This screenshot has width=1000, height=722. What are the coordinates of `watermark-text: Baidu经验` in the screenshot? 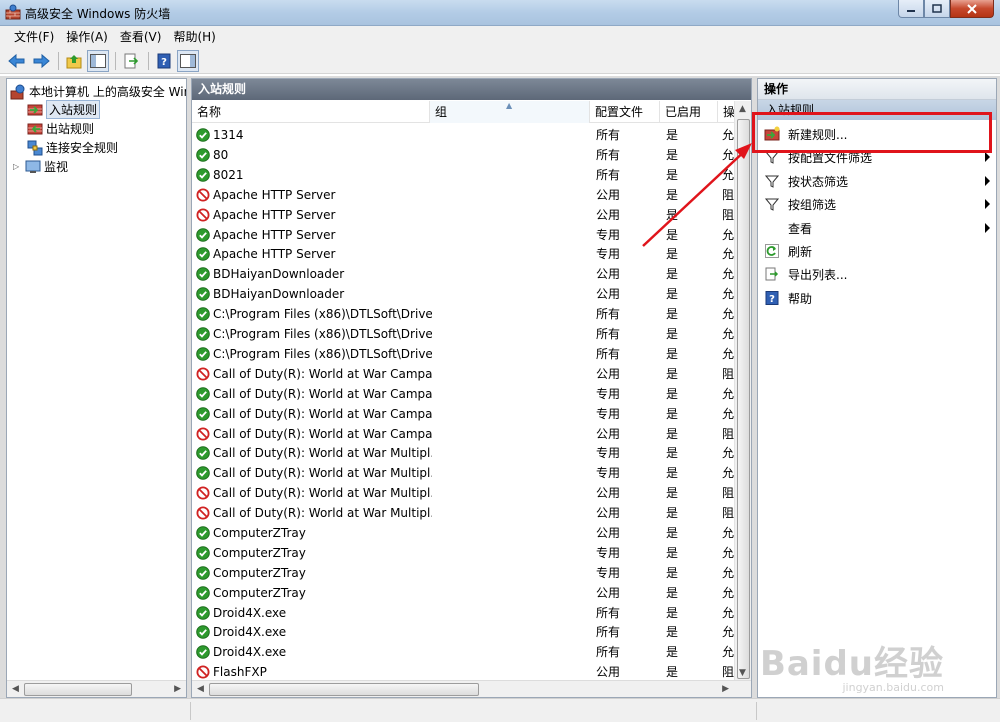 It's located at (851, 664).